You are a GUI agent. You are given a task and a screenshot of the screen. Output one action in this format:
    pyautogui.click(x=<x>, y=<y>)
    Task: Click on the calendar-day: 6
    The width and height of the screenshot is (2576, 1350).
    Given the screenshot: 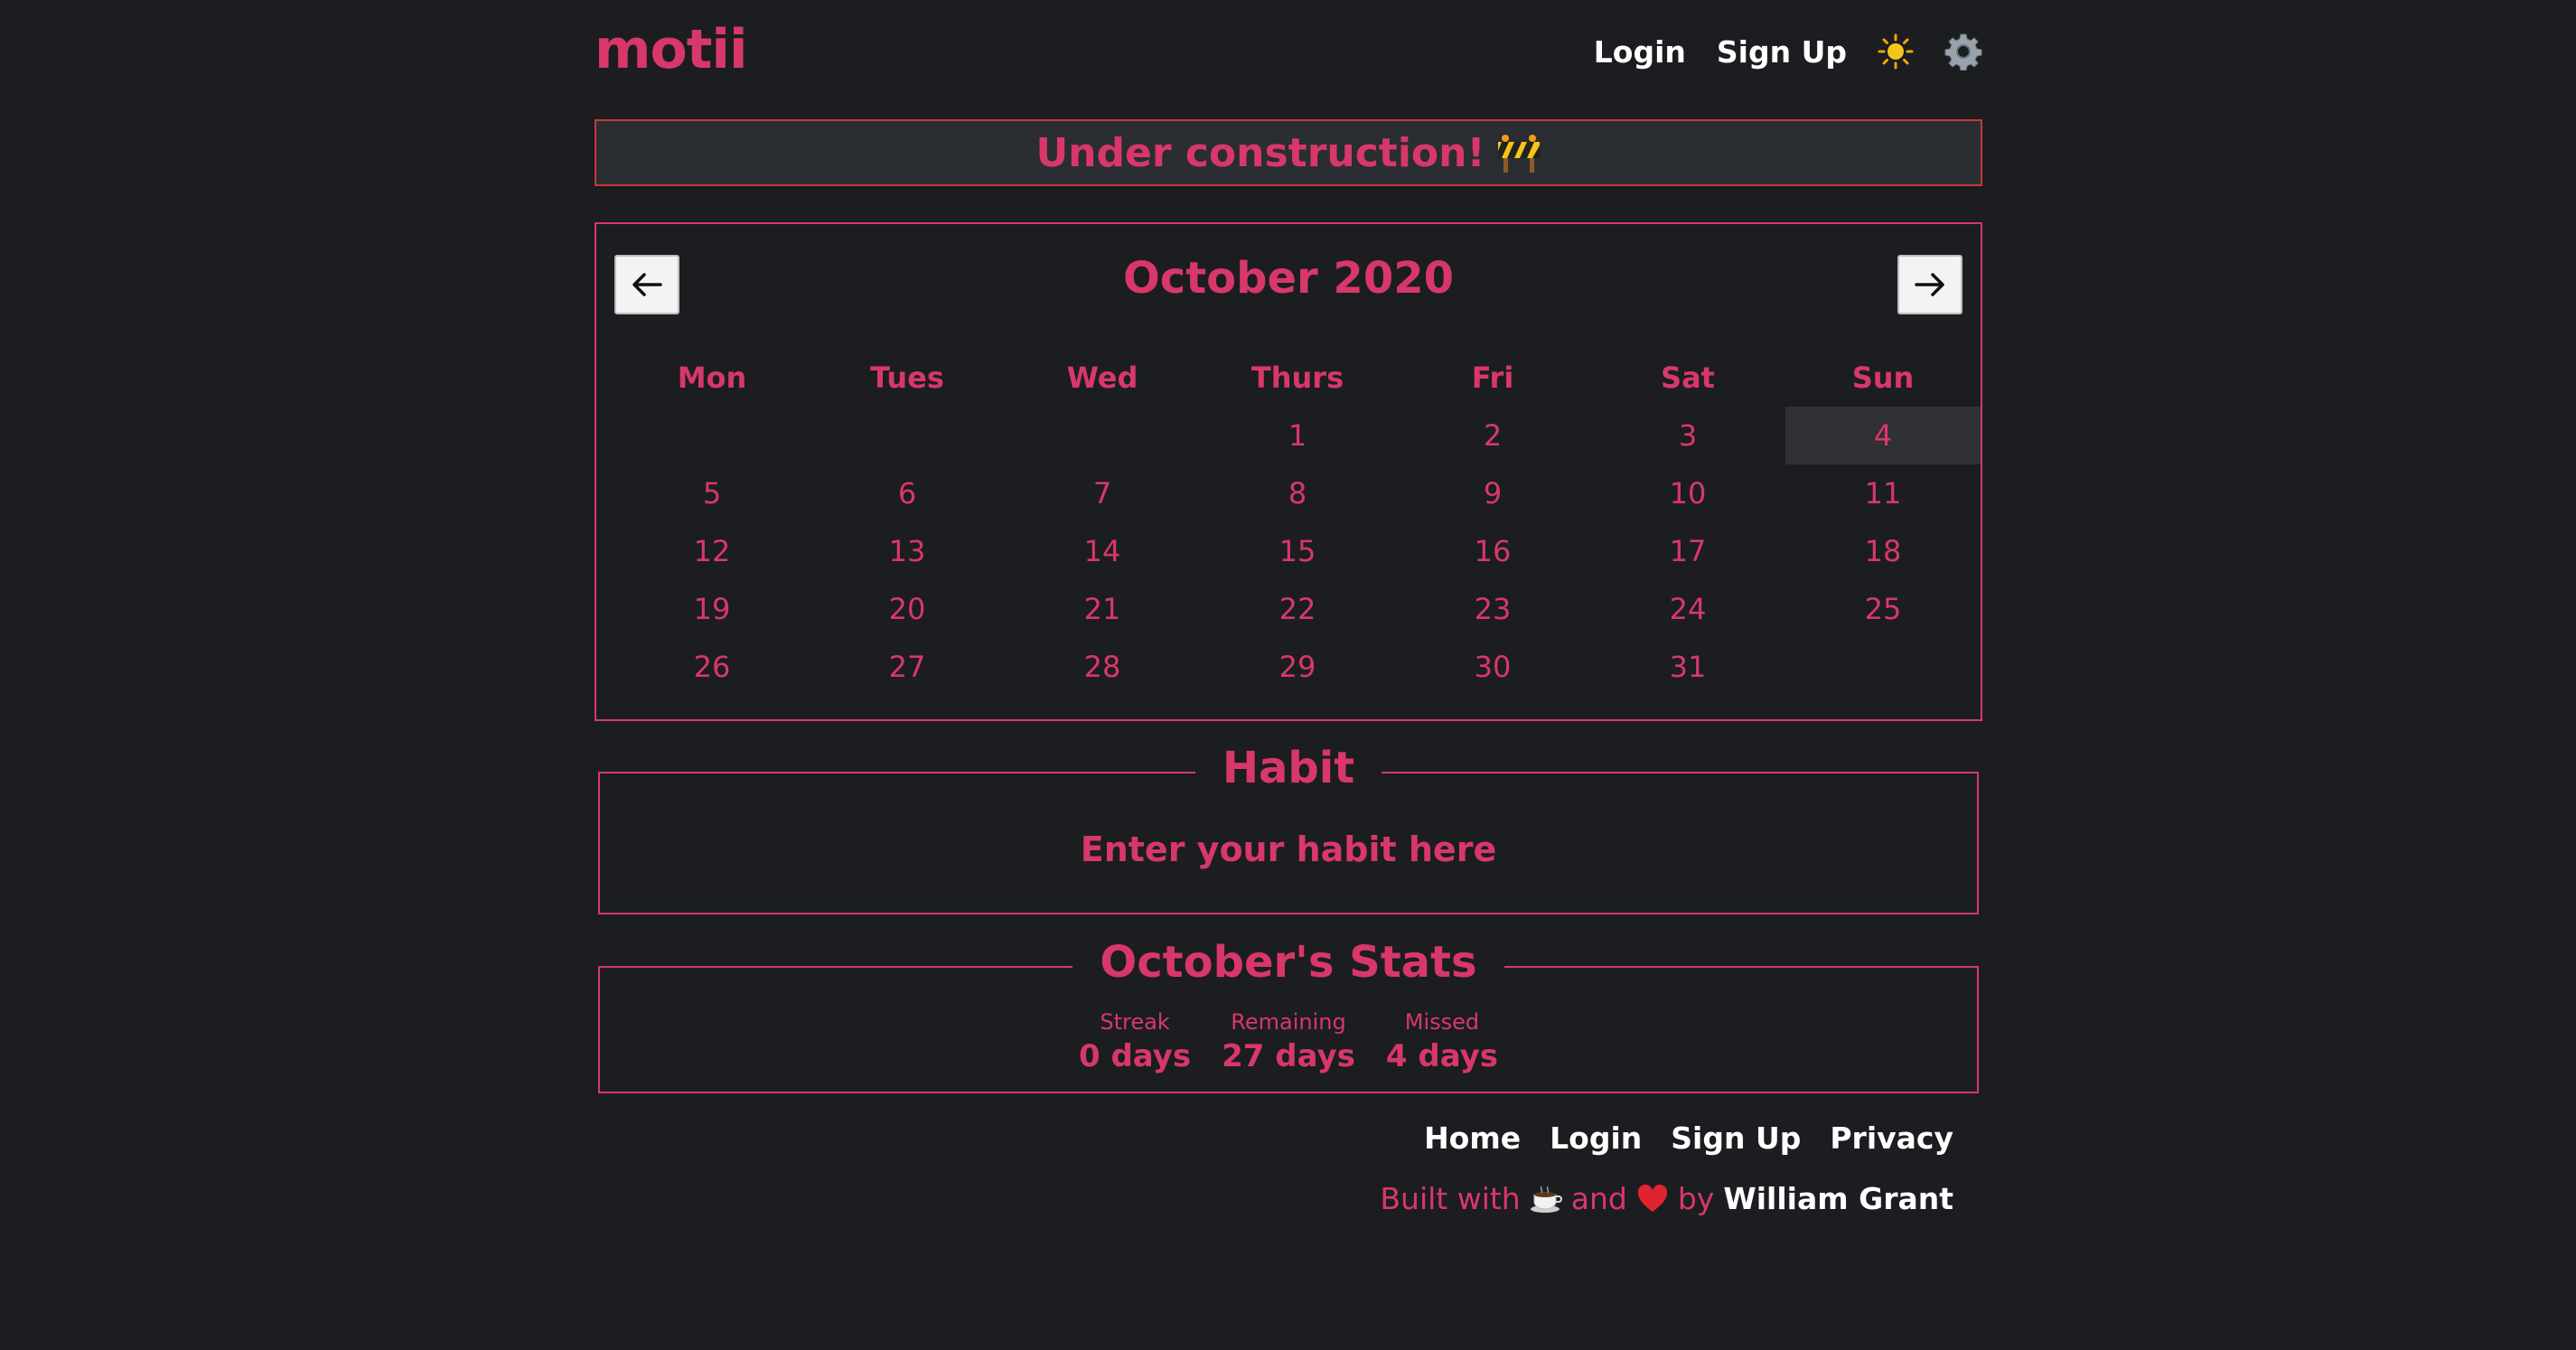 What is the action you would take?
    pyautogui.click(x=907, y=493)
    